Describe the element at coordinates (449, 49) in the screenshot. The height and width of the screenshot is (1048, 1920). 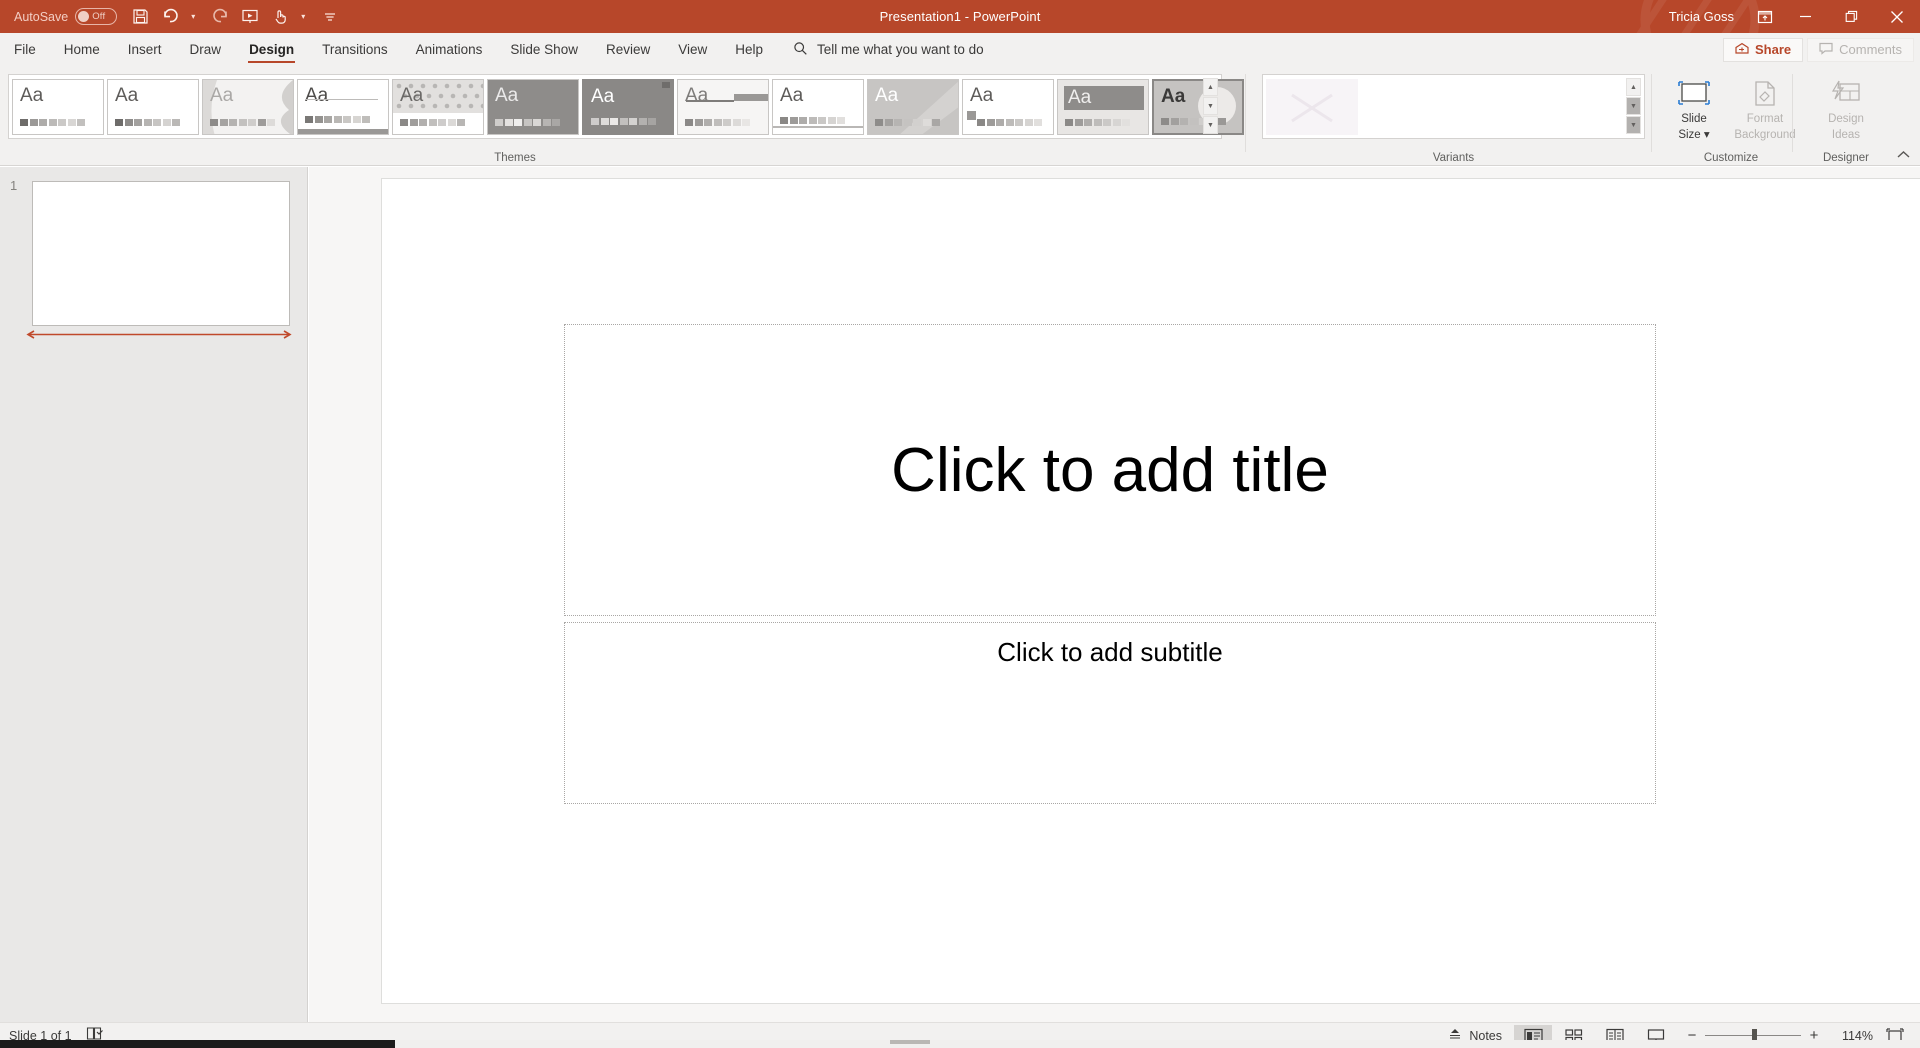
I see `tab-animations: Animations` at that location.